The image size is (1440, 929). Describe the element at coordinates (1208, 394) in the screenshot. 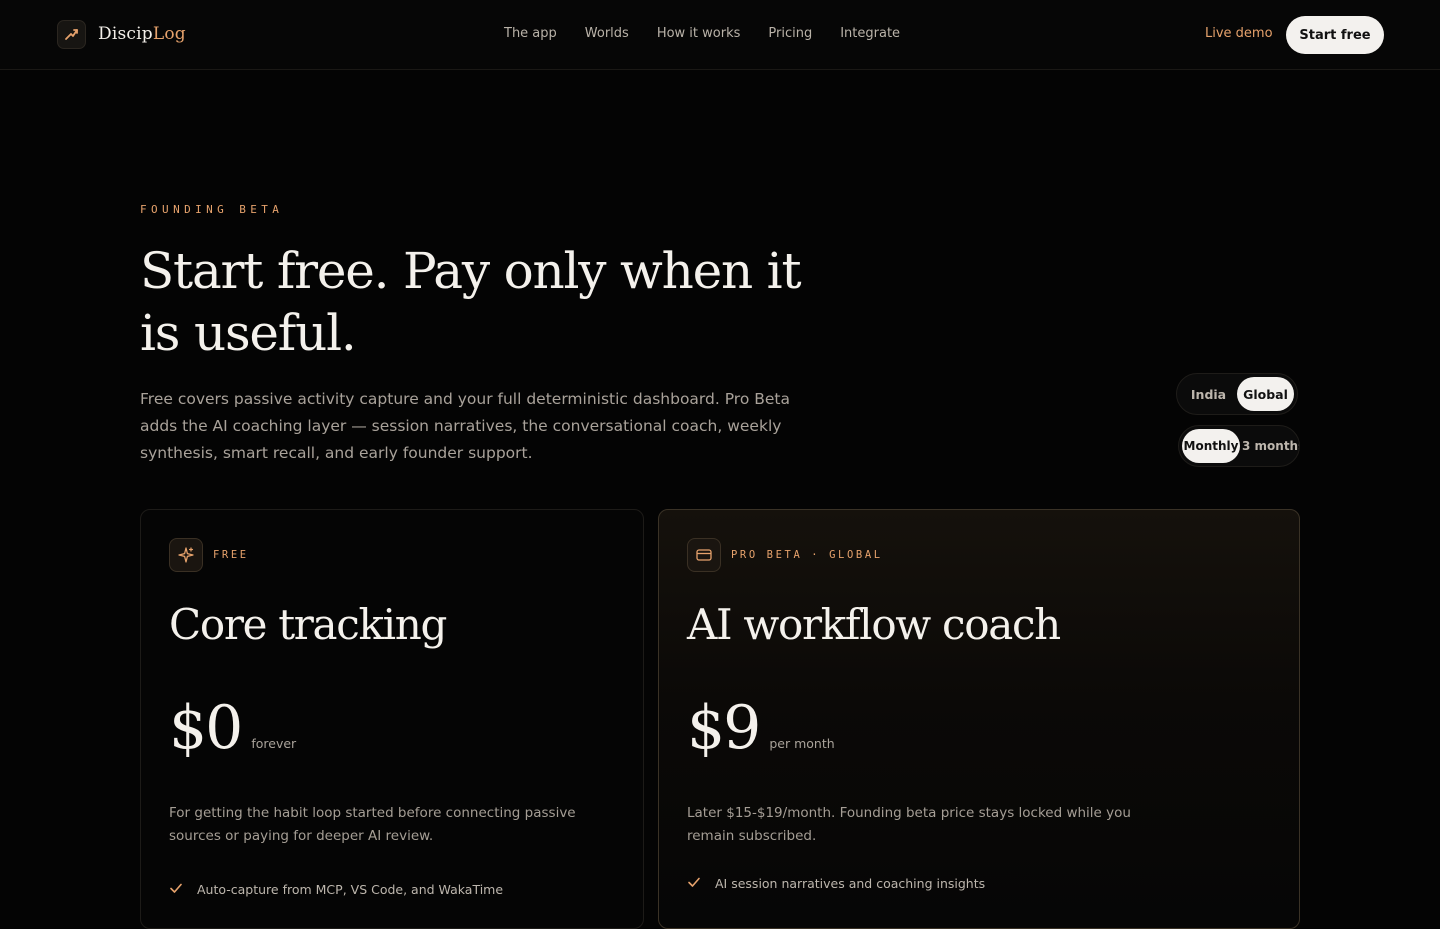

I see `region-option-india: India` at that location.